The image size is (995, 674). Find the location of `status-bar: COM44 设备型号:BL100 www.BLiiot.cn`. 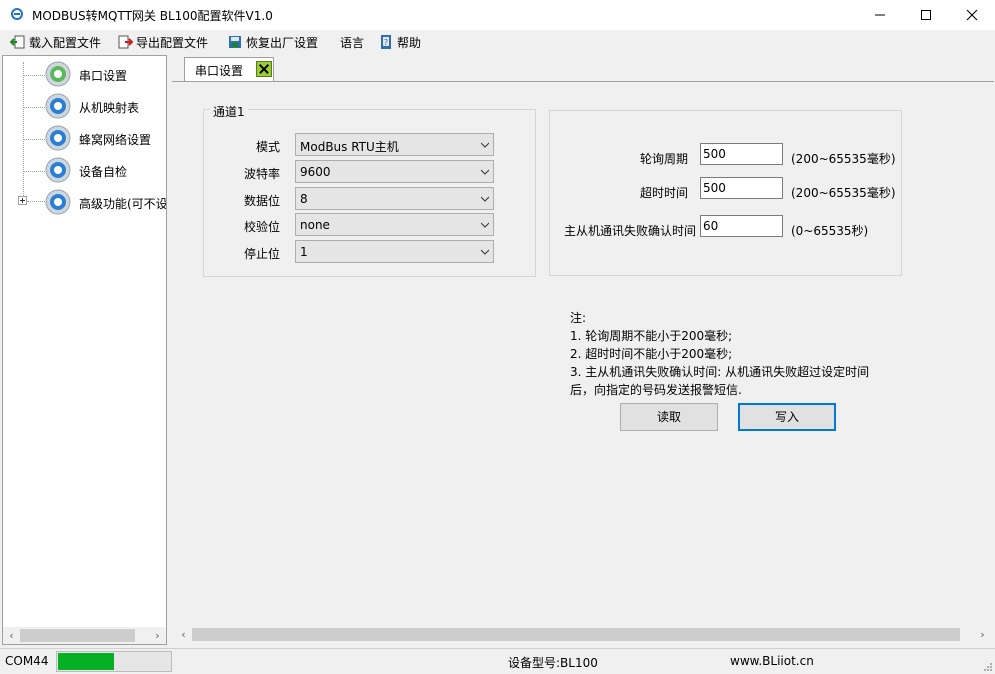

status-bar: COM44 设备型号:BL100 www.BLiiot.cn is located at coordinates (497, 661).